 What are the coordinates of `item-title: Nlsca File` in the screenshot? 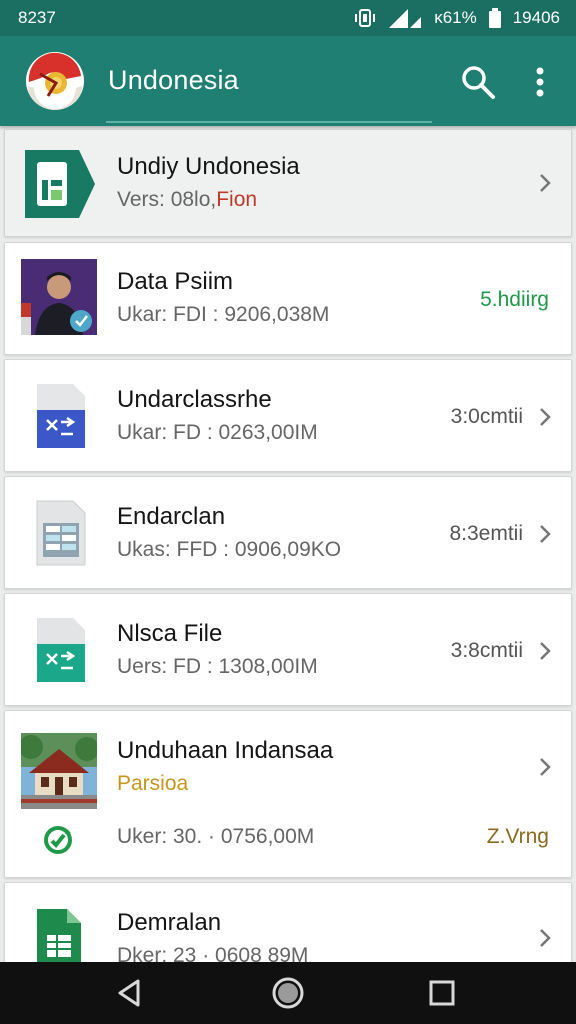 It's located at (170, 633).